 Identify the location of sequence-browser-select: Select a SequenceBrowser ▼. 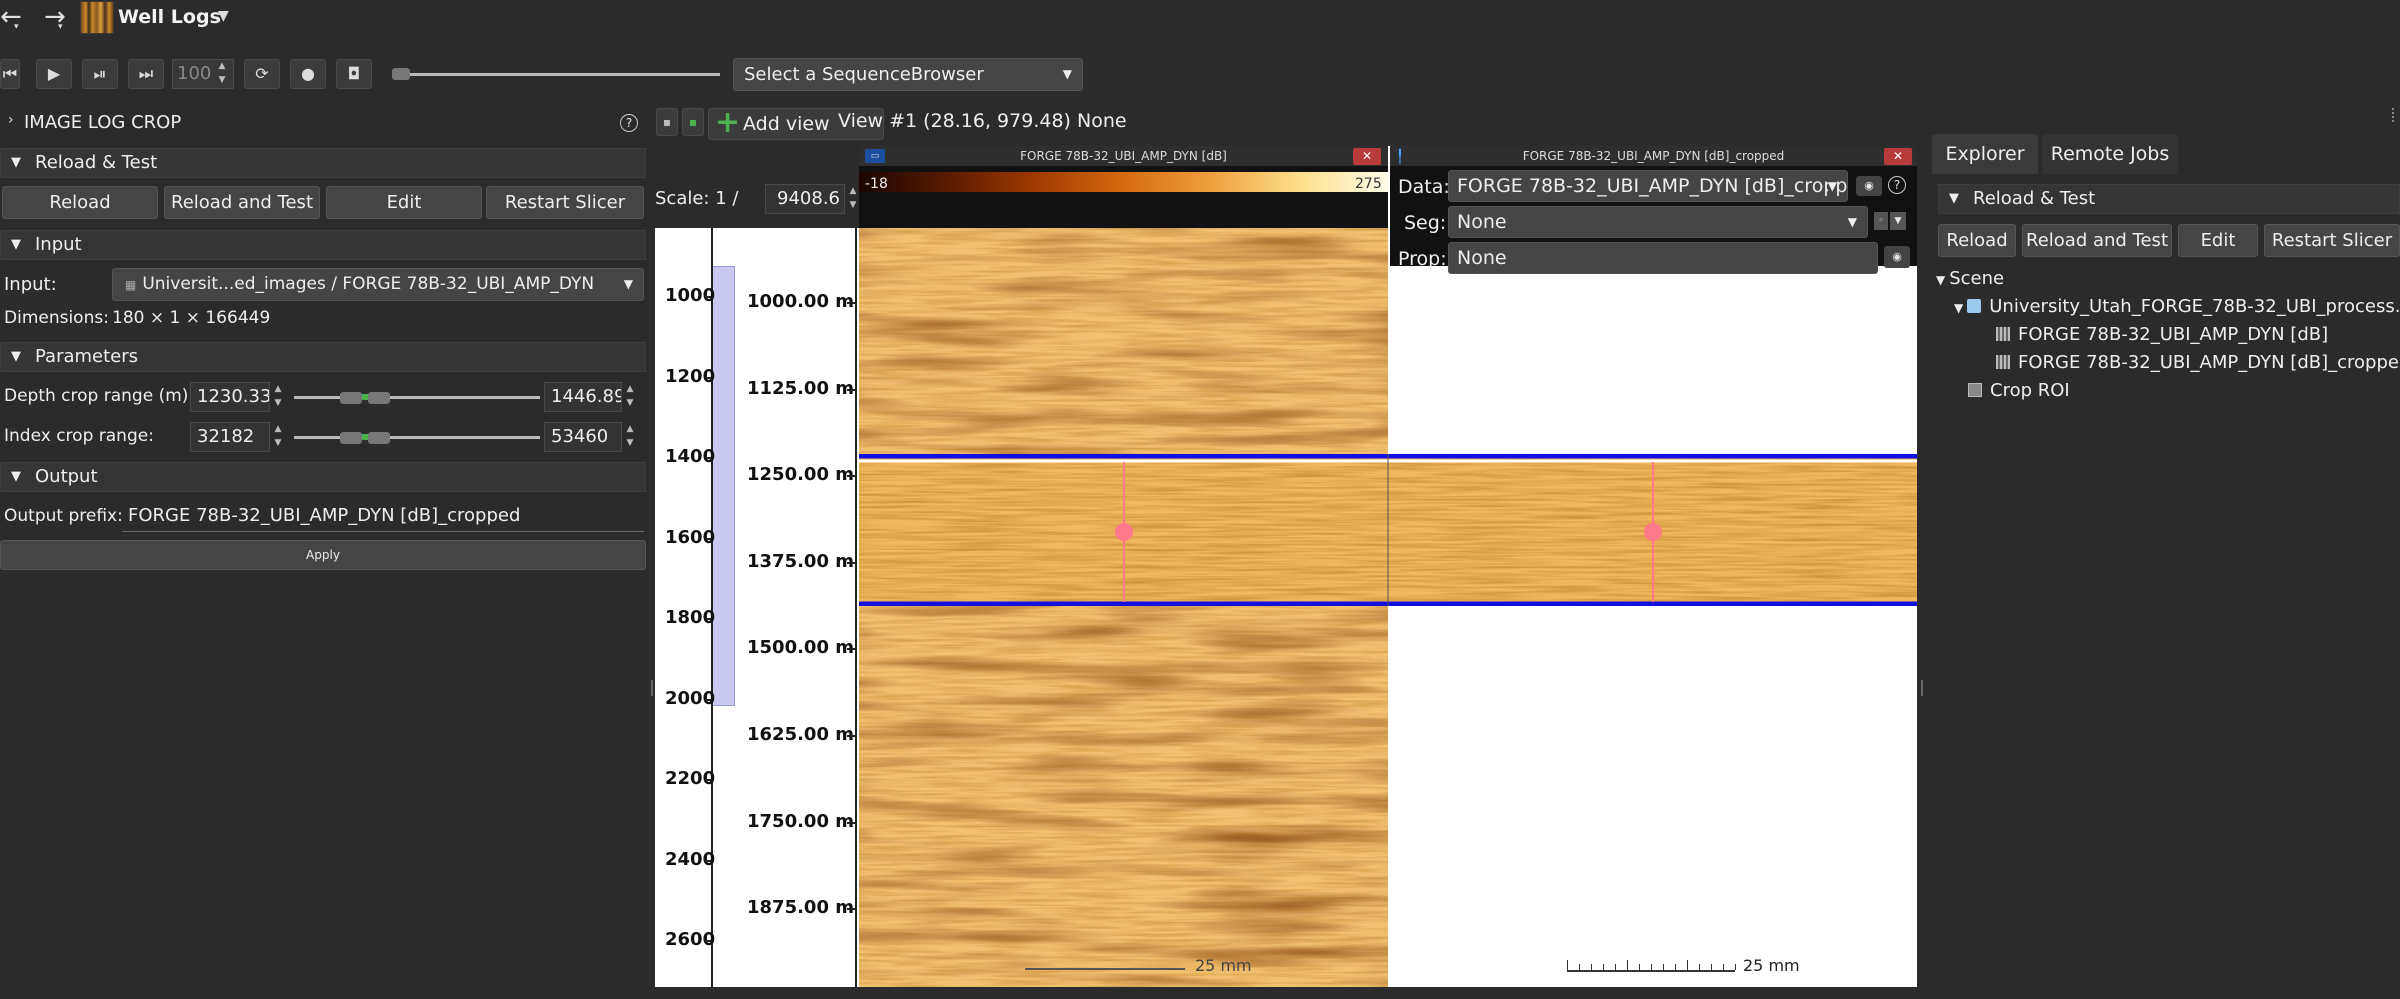
(908, 74).